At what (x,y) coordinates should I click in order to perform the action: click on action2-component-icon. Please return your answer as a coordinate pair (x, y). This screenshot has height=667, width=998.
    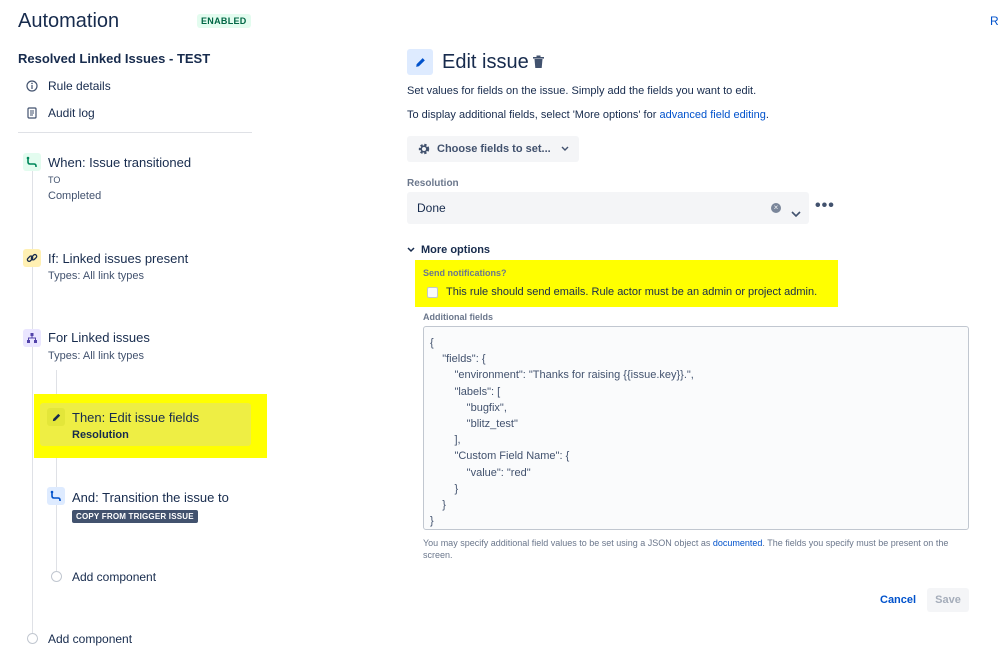
    Looking at the image, I should click on (56, 496).